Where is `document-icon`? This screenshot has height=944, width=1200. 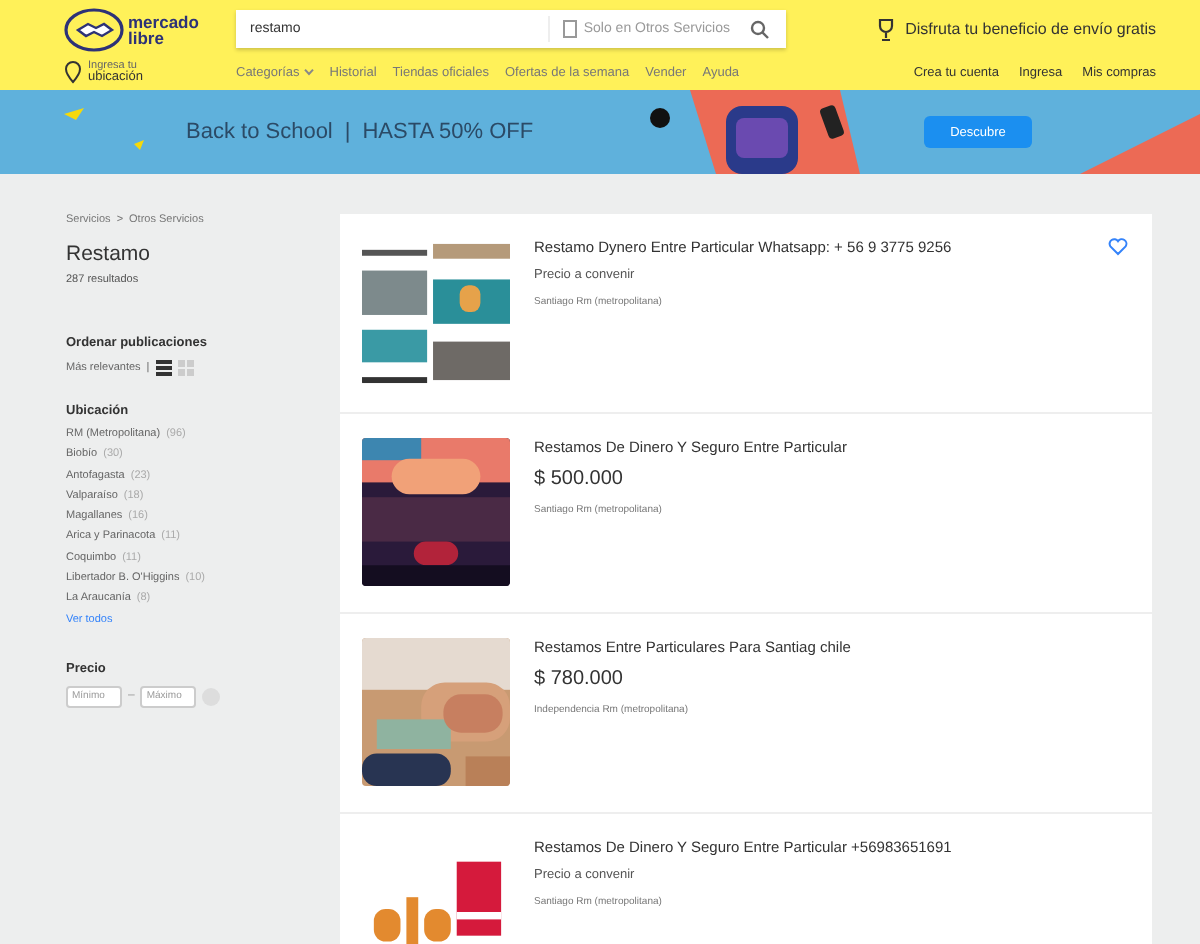
document-icon is located at coordinates (569, 29).